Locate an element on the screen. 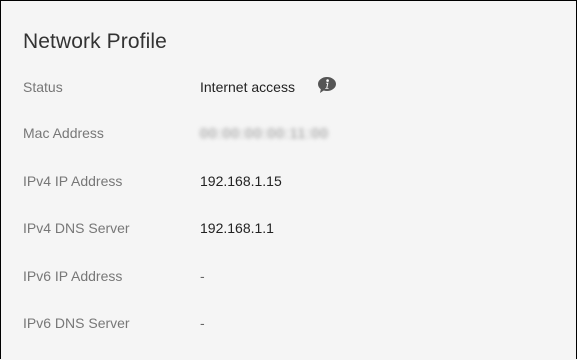 The height and width of the screenshot is (360, 577). panel-title: Network Profile is located at coordinates (95, 41).